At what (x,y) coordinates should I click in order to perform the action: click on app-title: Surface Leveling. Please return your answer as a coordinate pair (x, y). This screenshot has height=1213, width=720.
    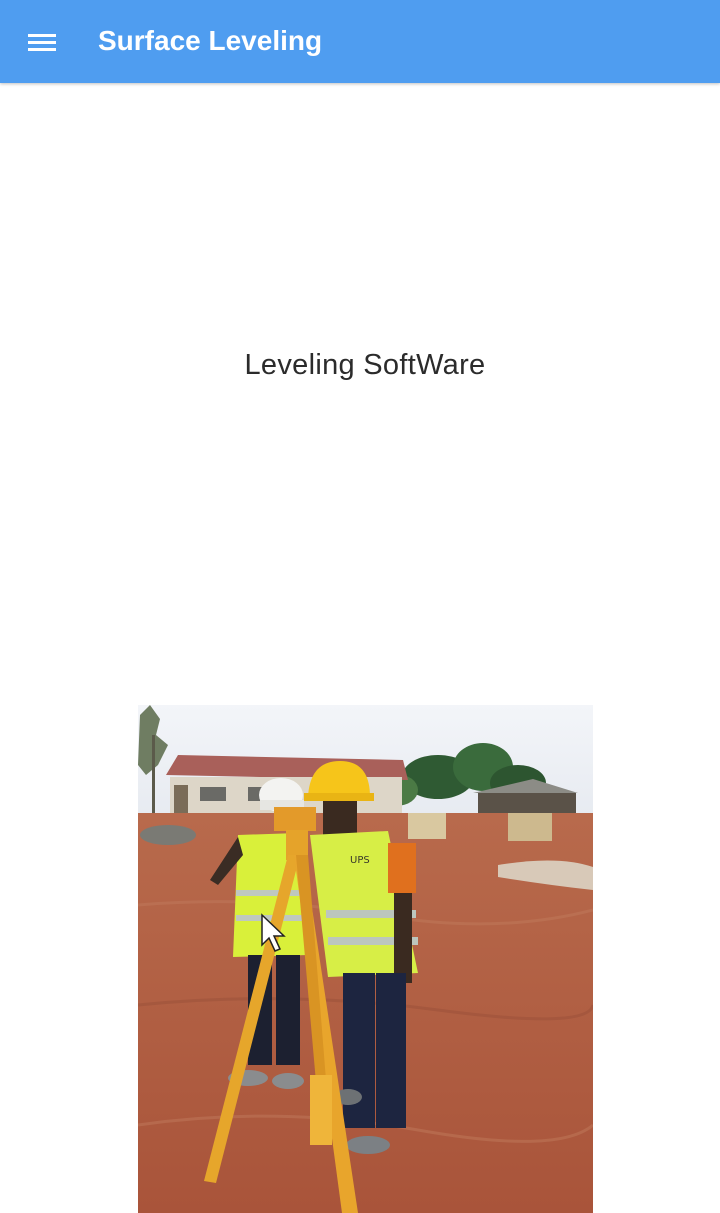
    Looking at the image, I should click on (210, 40).